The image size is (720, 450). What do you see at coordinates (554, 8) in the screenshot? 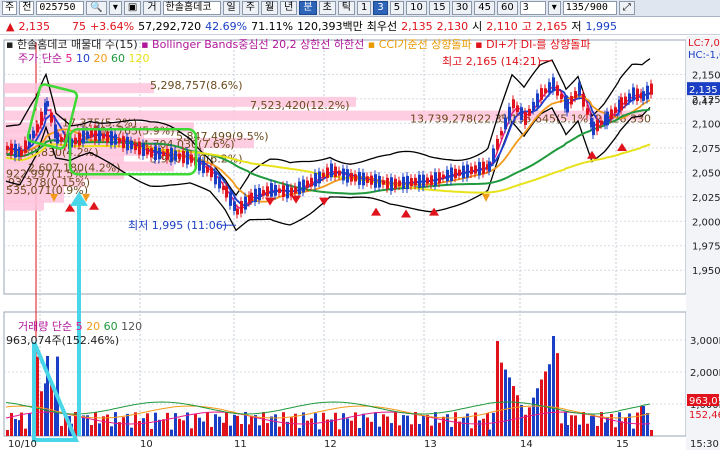
I see `chevron-down-icon: ▾` at bounding box center [554, 8].